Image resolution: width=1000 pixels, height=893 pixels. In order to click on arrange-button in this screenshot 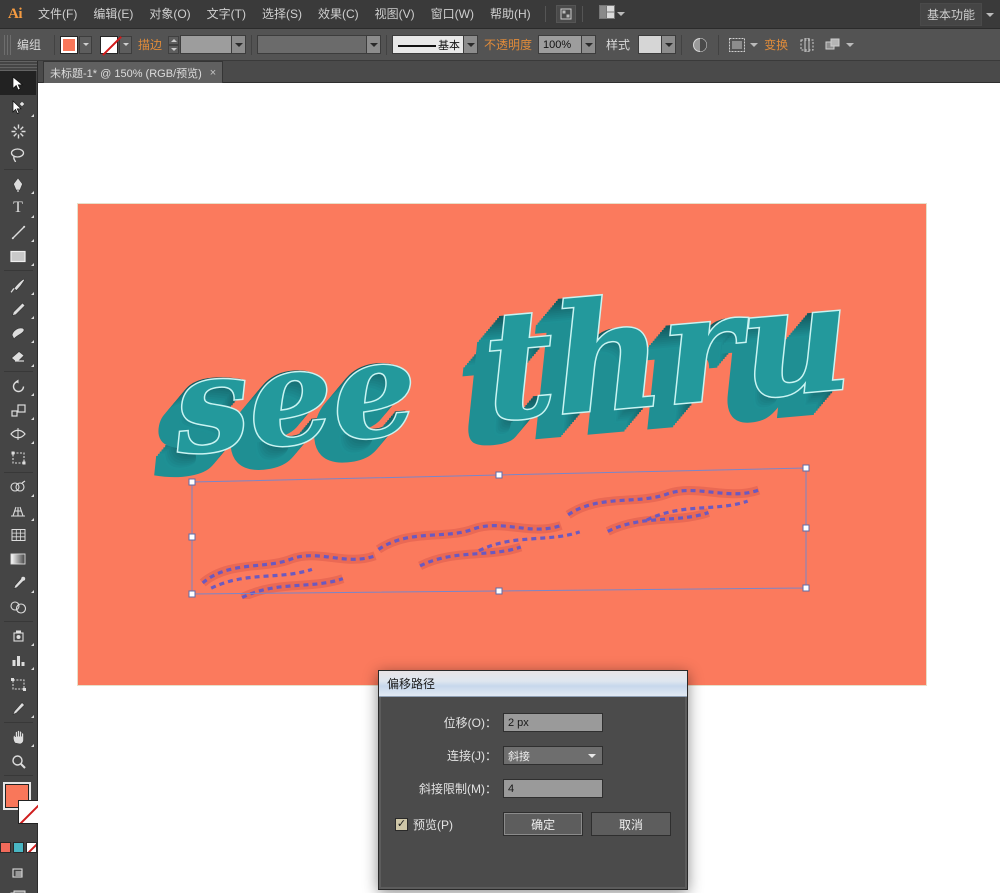, I will do `click(837, 45)`.